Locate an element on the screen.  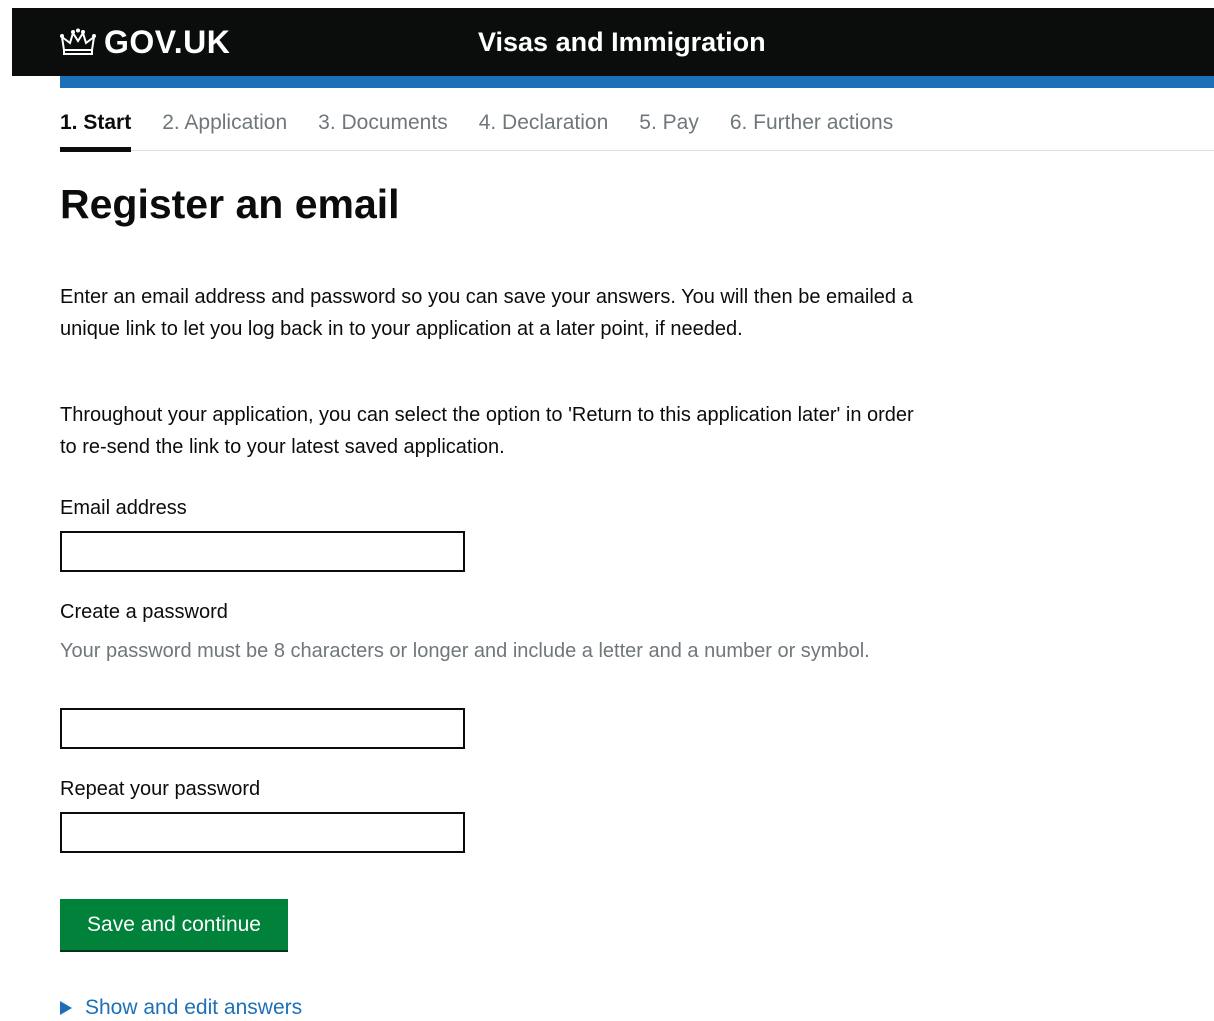
step-documents: 3. Documents is located at coordinates (383, 127).